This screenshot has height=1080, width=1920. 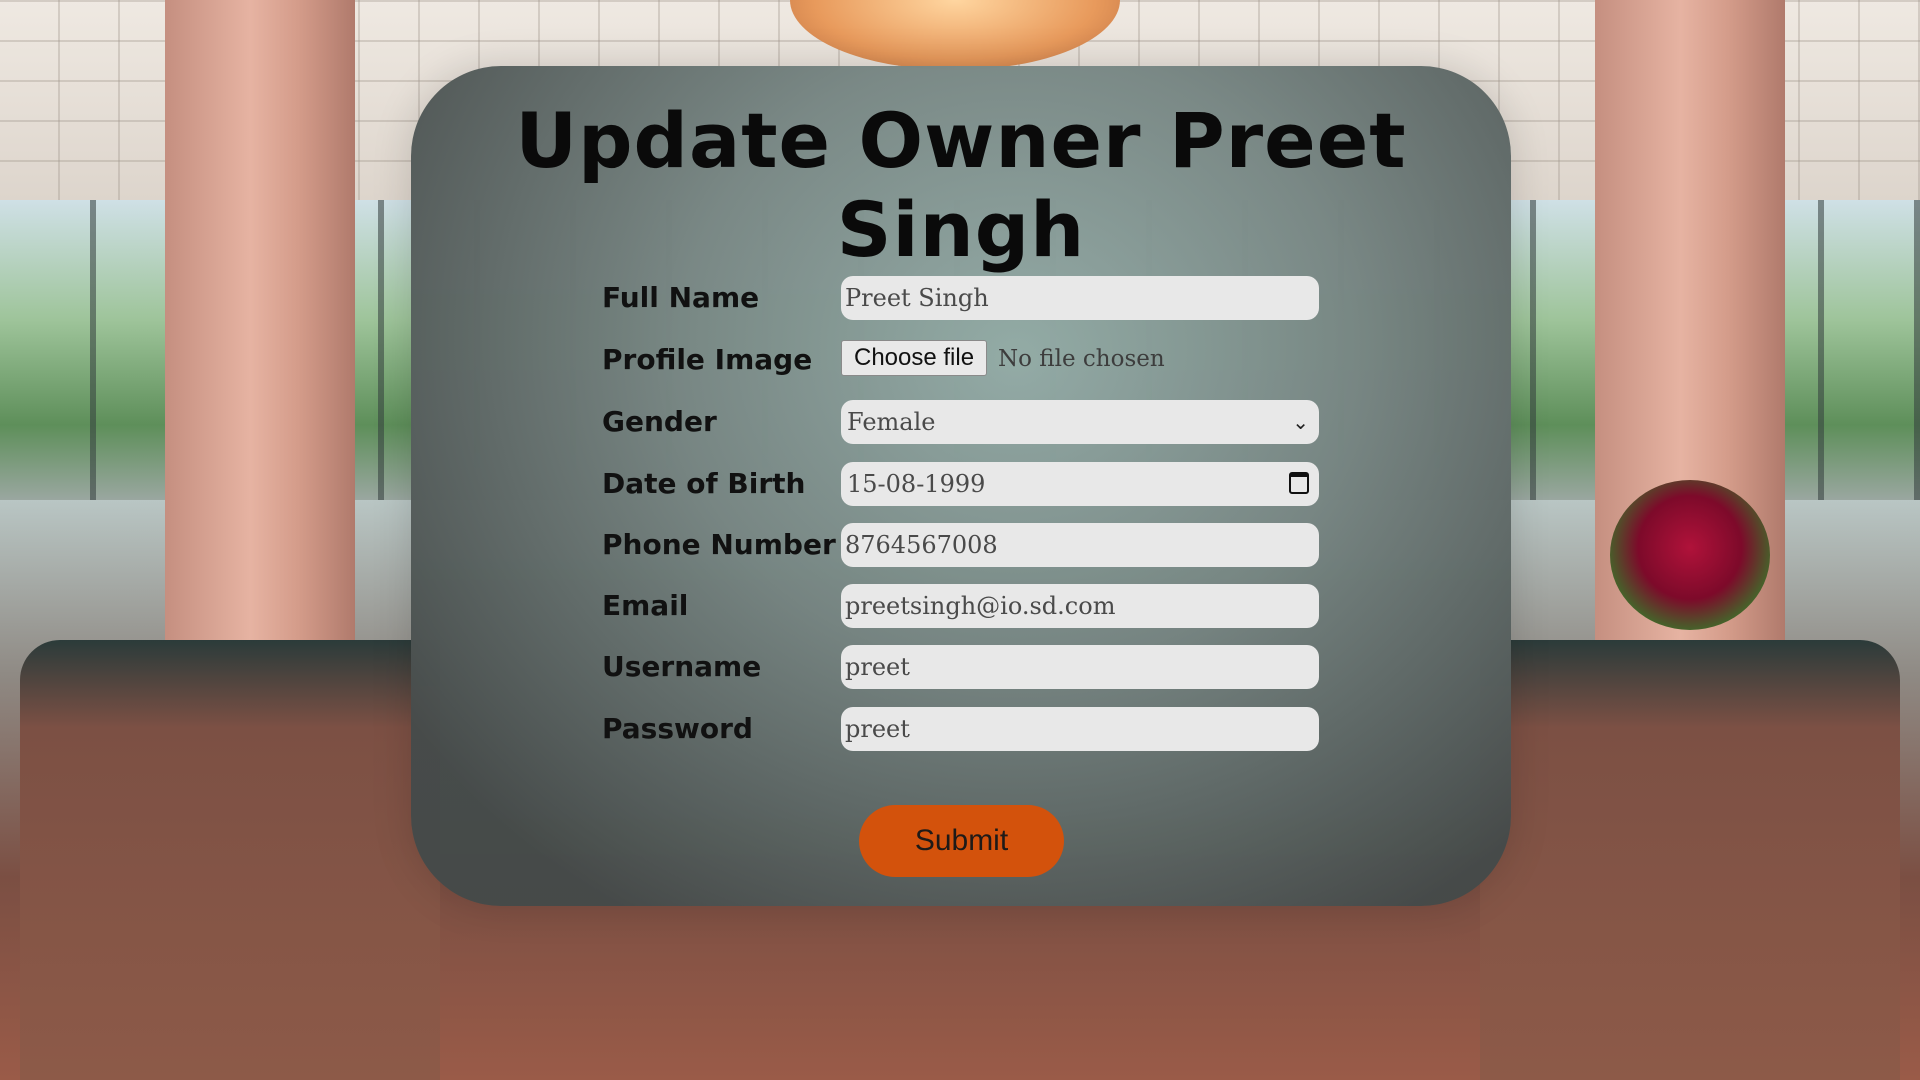 What do you see at coordinates (1080, 729) in the screenshot?
I see `password-input: preet` at bounding box center [1080, 729].